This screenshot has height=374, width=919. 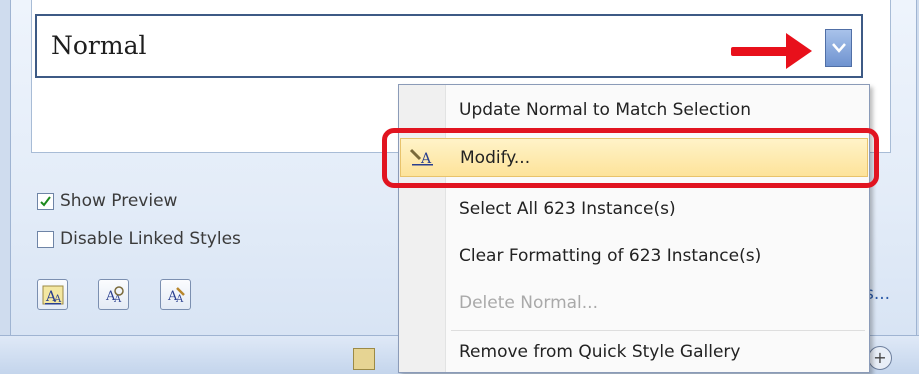 I want to click on menu-item-update-normal: Update Normal to Match Selection, so click(x=634, y=110).